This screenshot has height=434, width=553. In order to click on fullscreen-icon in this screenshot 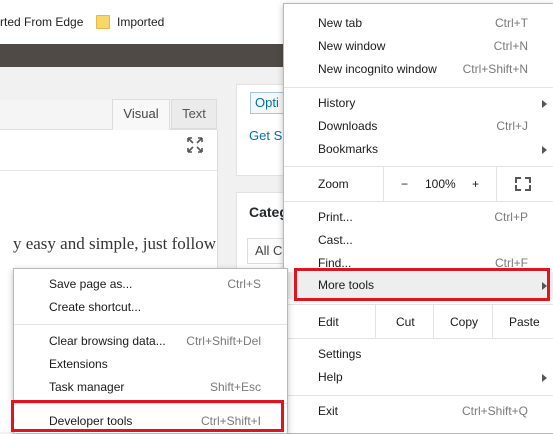, I will do `click(523, 184)`.